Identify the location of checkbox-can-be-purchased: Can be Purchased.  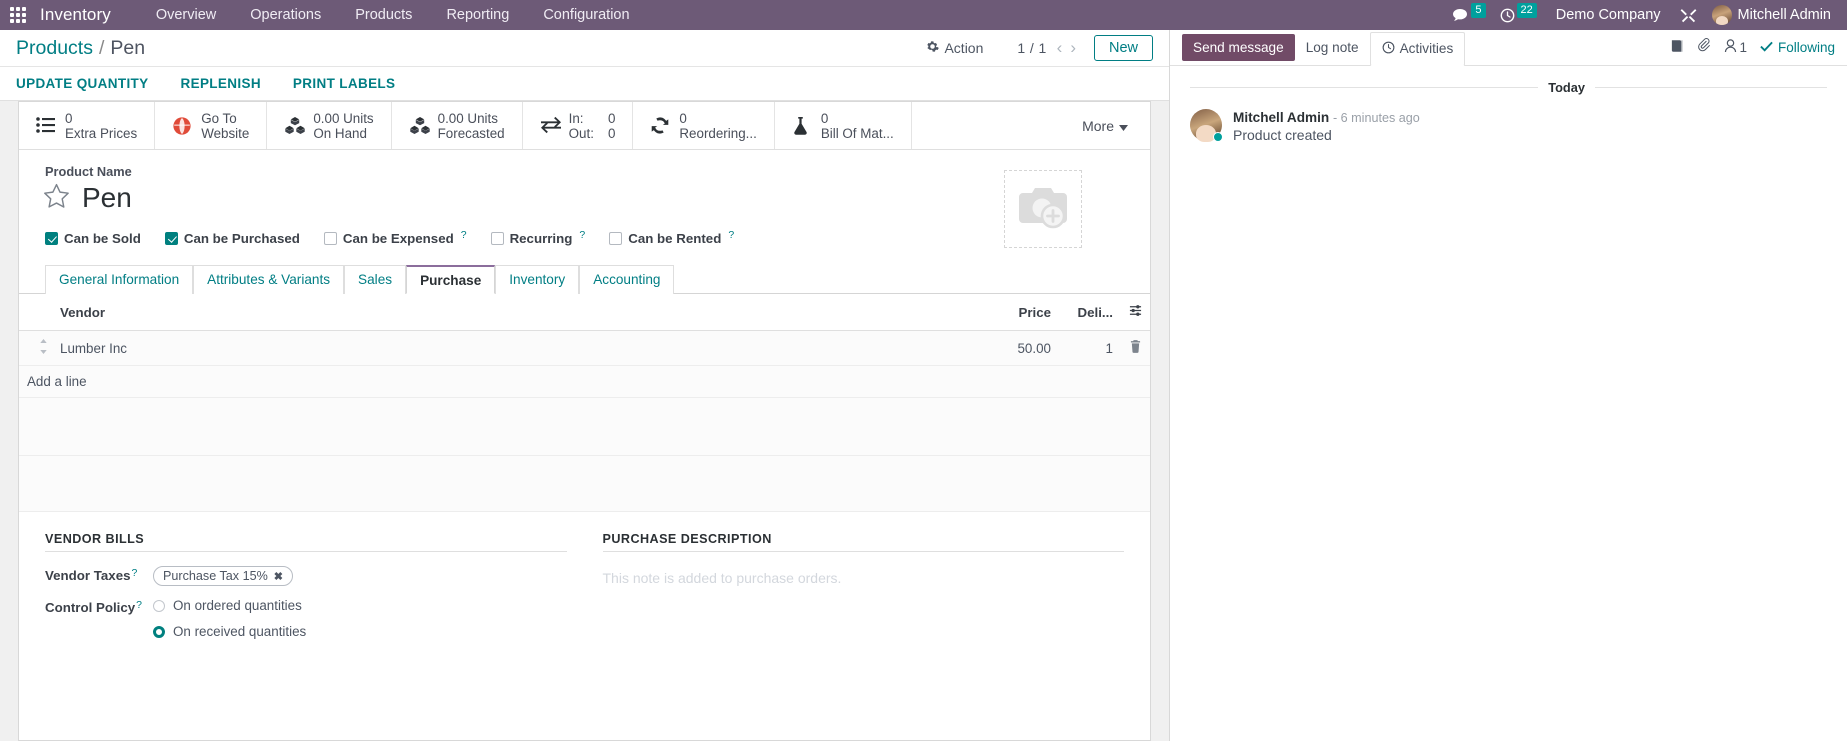
(232, 238).